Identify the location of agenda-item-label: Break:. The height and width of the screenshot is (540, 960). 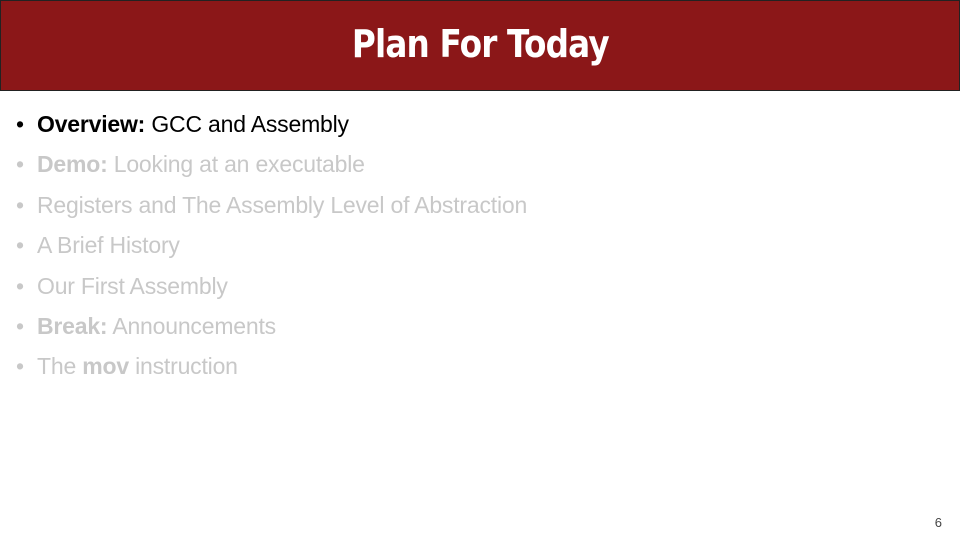
(72, 326).